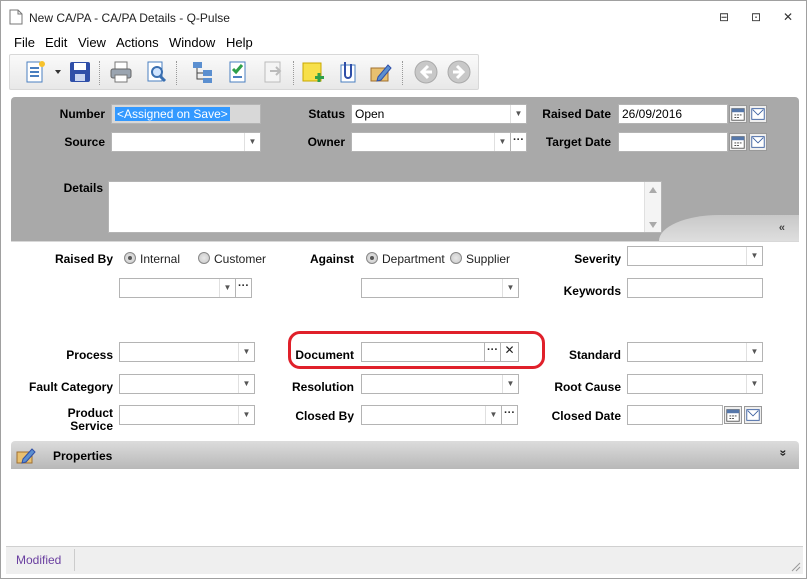  I want to click on menu-actions: Actions, so click(137, 42).